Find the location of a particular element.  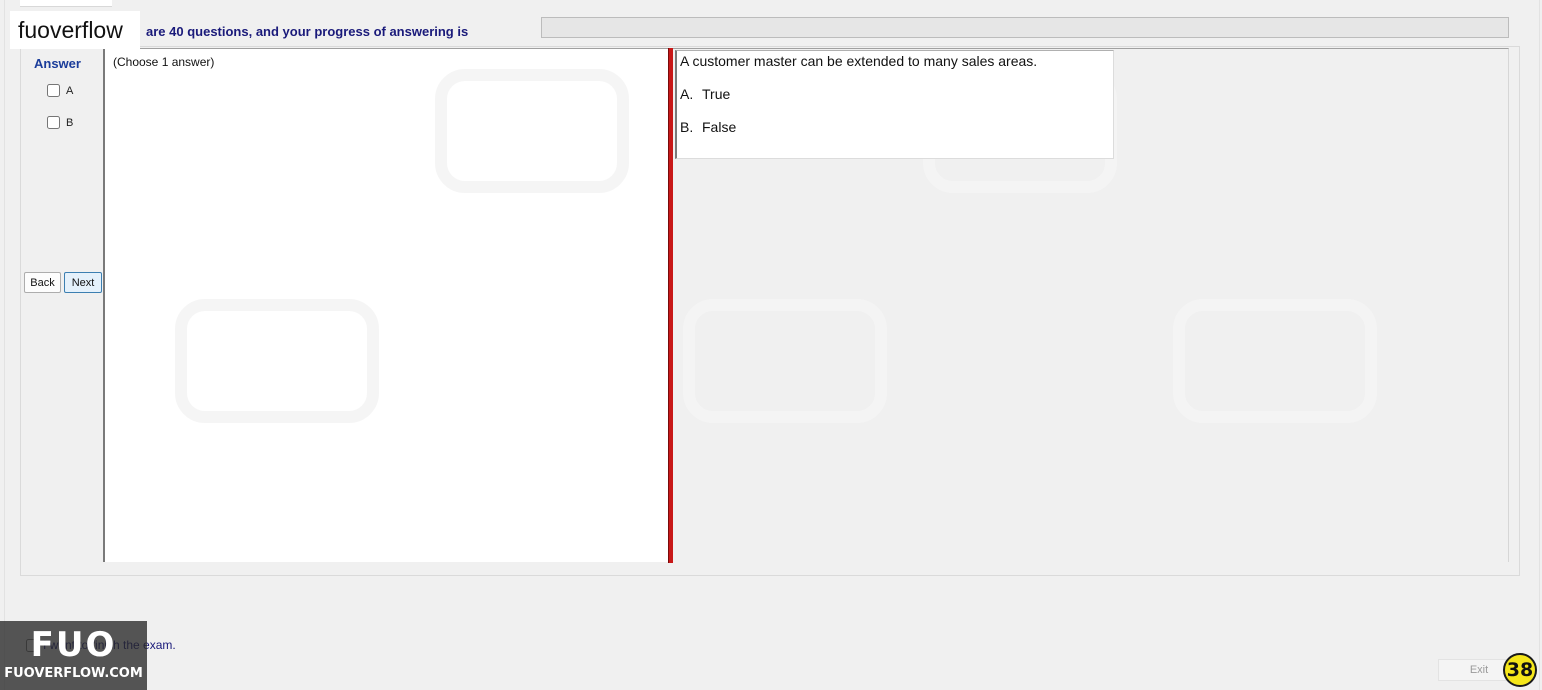

window-tab is located at coordinates (66, 3).